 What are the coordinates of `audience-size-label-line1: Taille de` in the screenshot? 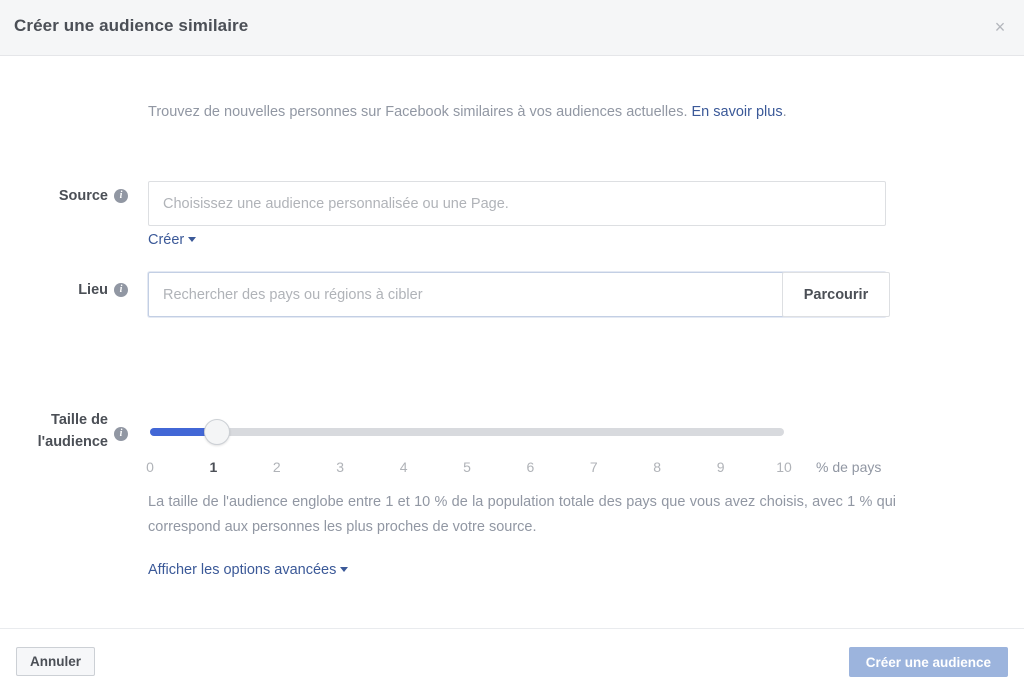 It's located at (79, 420).